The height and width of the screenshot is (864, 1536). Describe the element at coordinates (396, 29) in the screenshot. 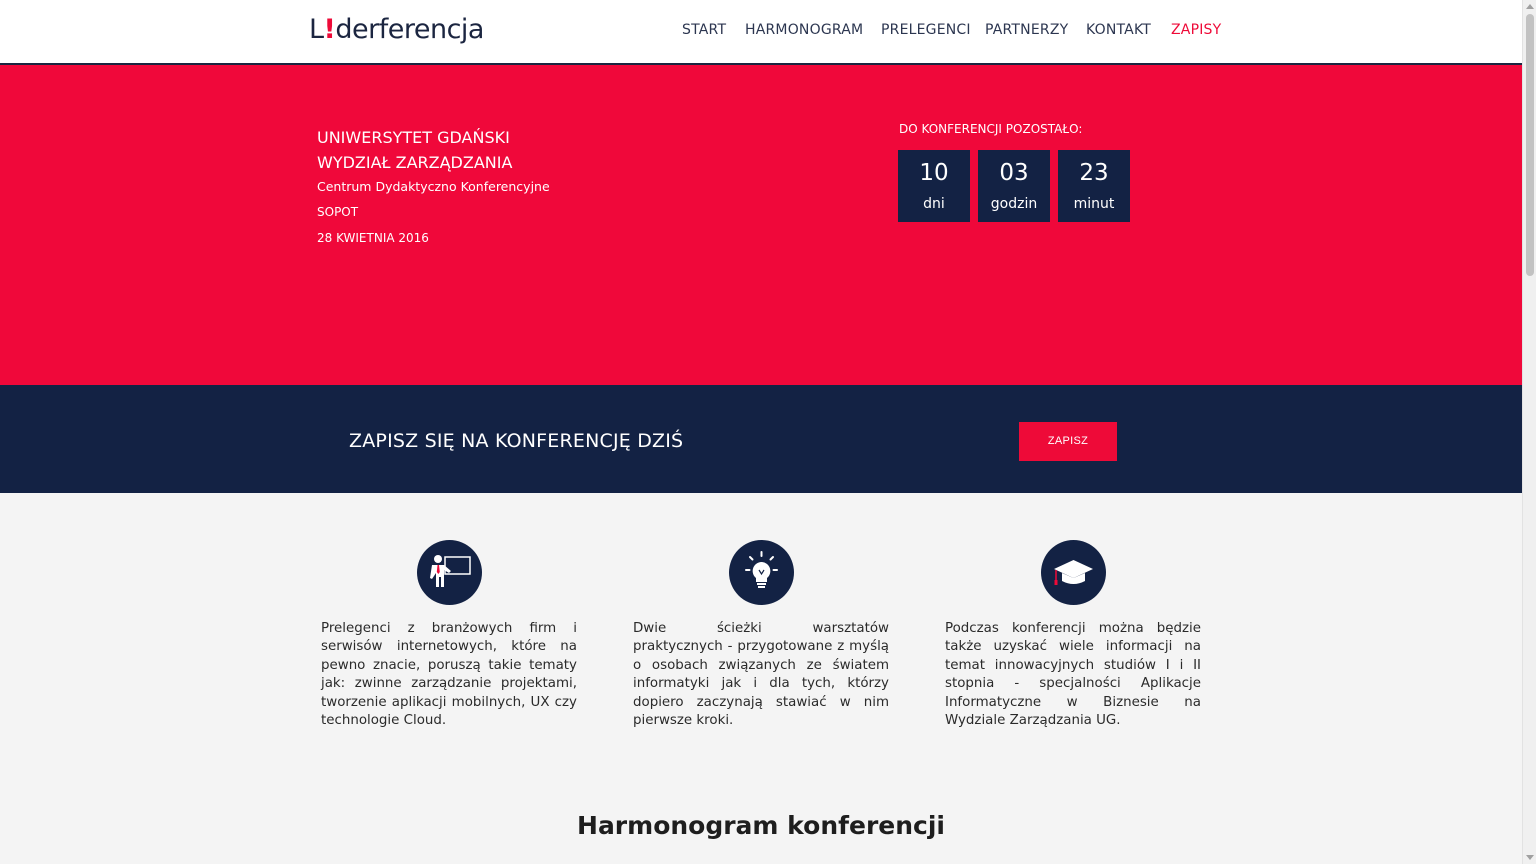

I see `site-logo: L!derferencja` at that location.